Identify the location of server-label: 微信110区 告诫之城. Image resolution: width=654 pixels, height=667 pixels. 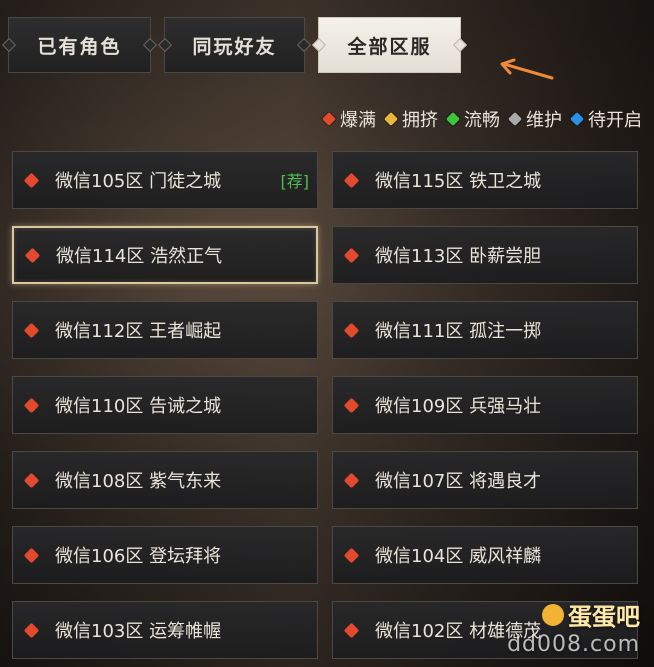
(138, 406).